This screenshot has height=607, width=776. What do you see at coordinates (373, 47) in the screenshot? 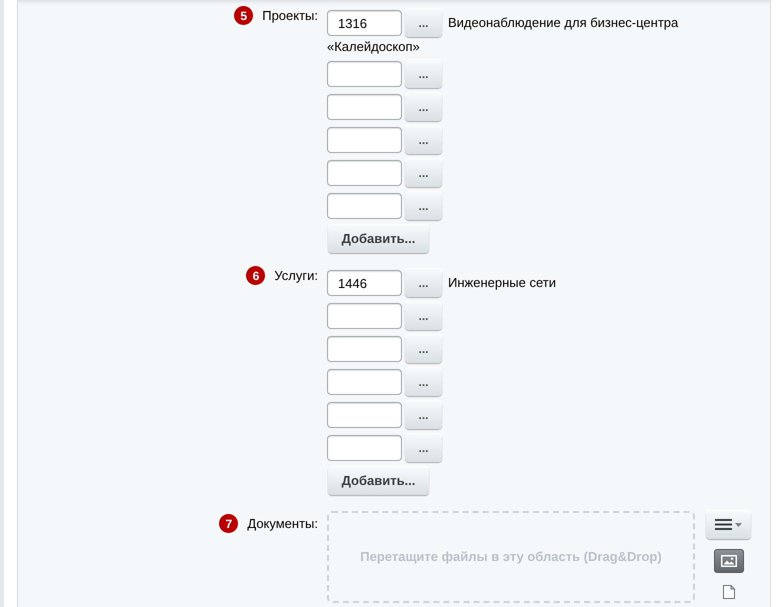
I see `item-description: «Калейдоскоп»` at bounding box center [373, 47].